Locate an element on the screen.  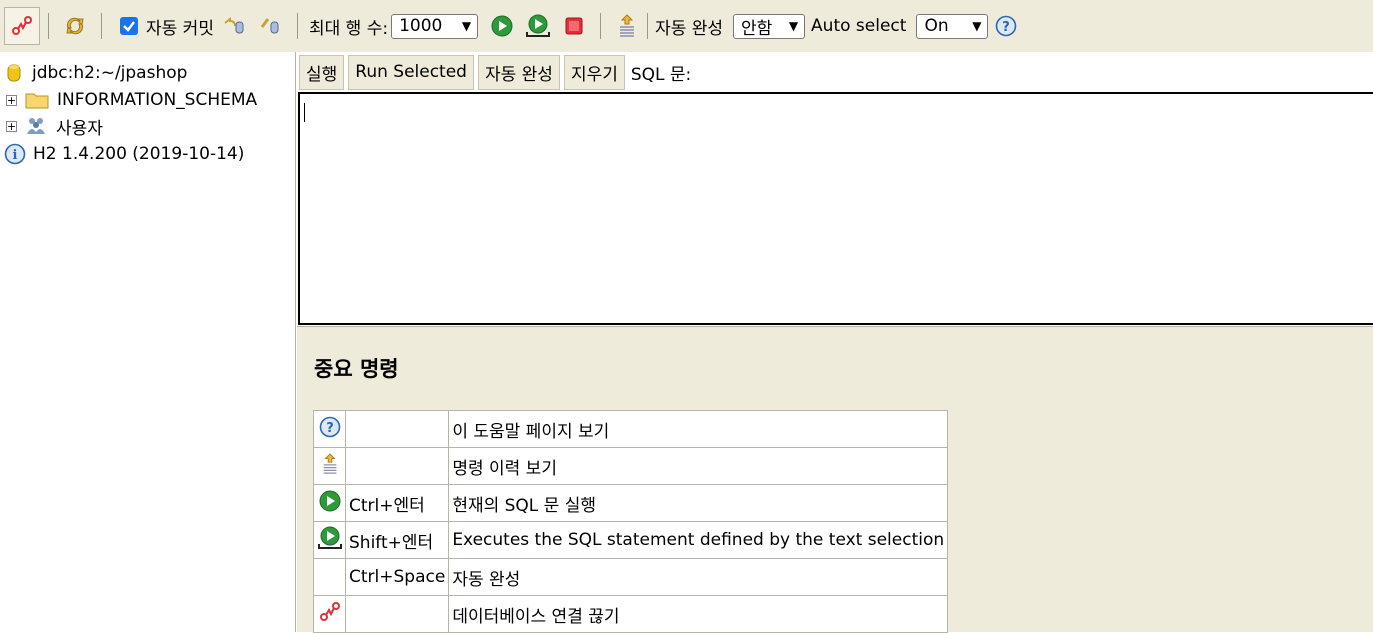
sql-statement-label: SQL 문: is located at coordinates (661, 74).